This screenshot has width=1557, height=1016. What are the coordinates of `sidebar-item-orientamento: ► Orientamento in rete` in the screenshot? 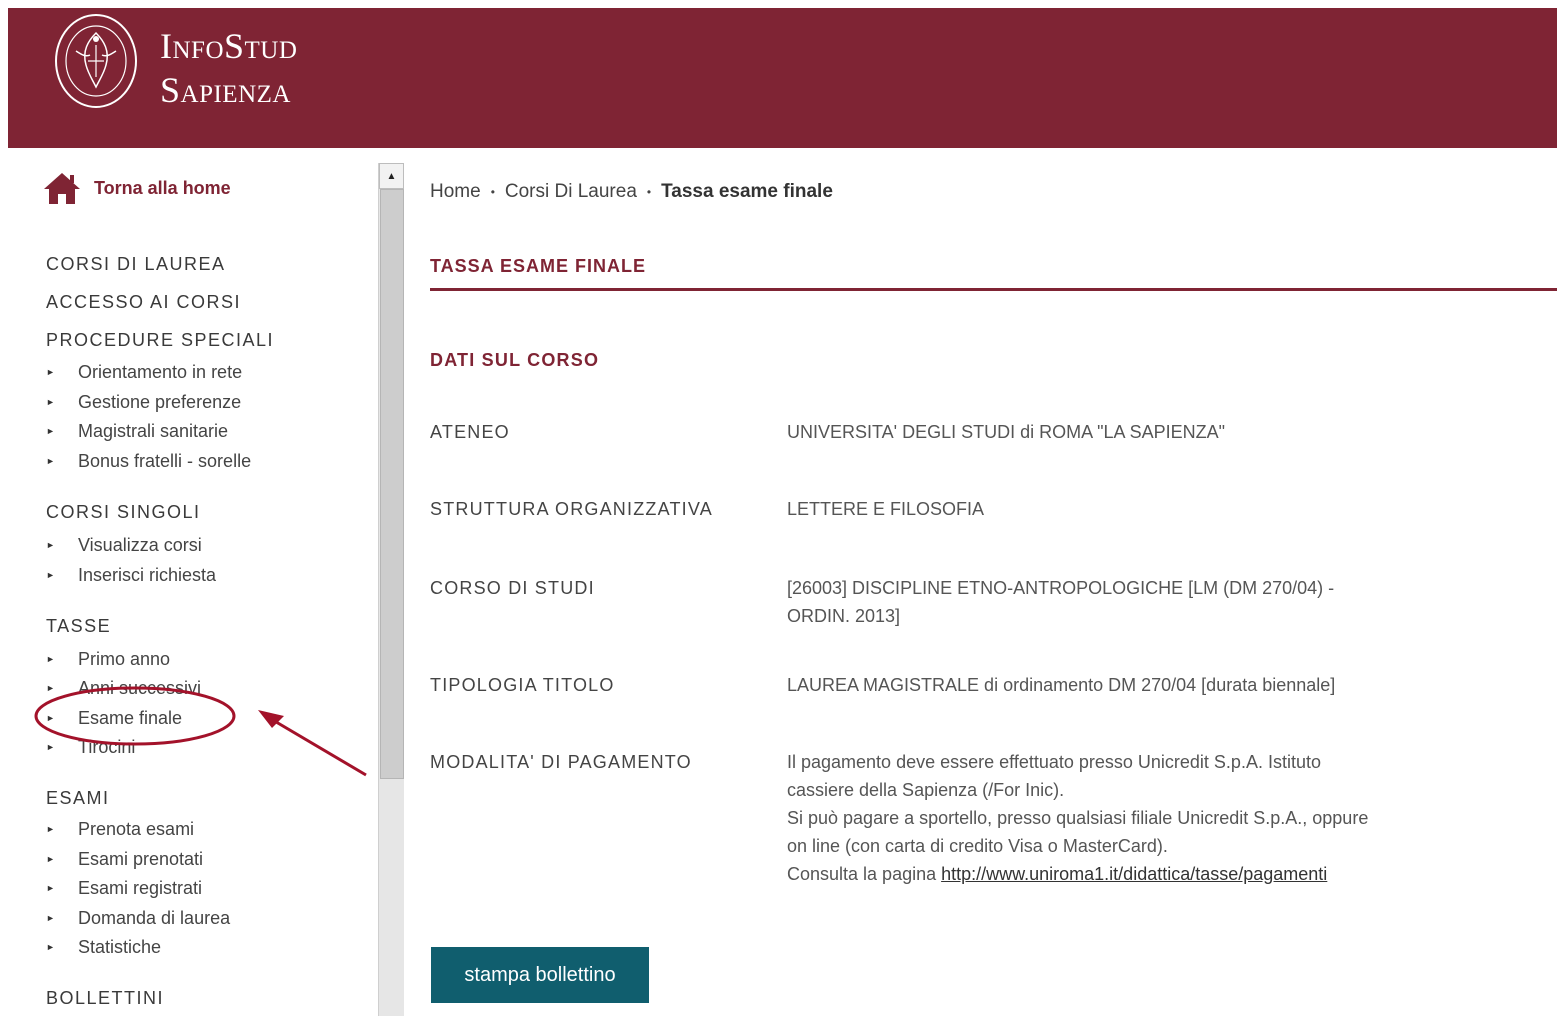 It's located at (144, 372).